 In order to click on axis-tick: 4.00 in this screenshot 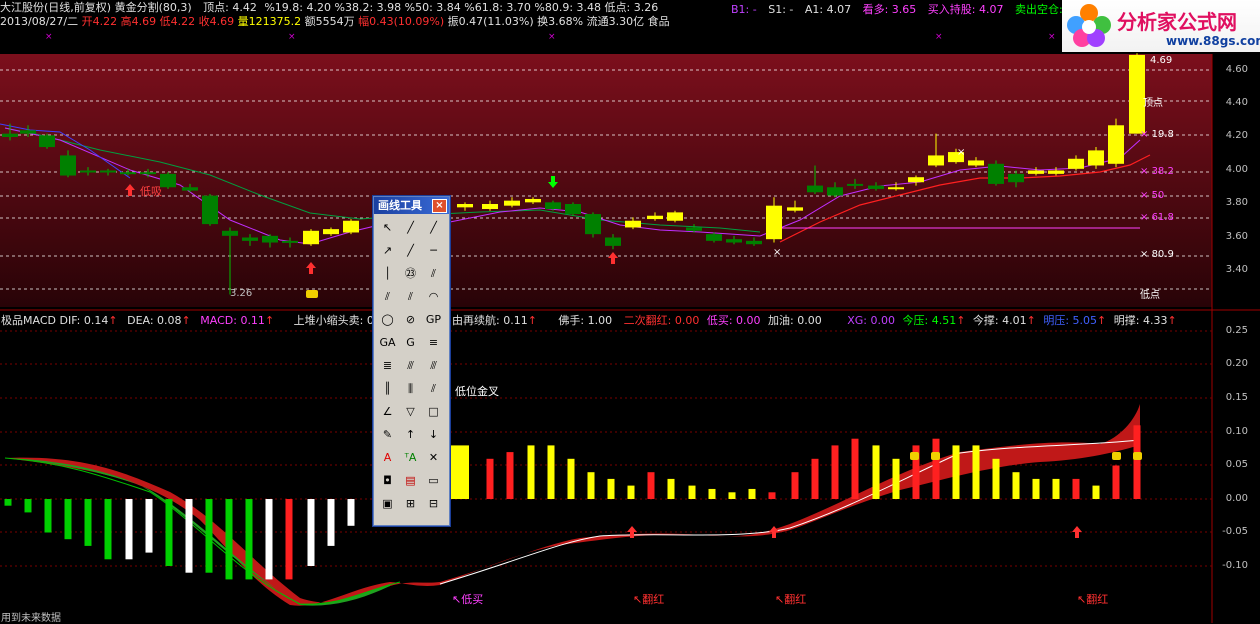, I will do `click(1236, 169)`.